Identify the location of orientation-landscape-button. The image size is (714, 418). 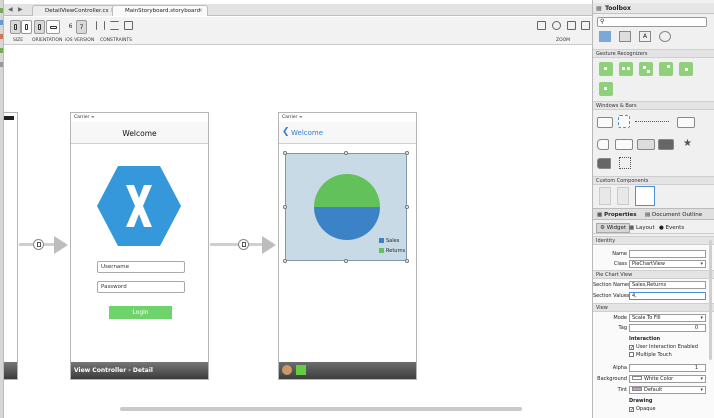
(53, 27).